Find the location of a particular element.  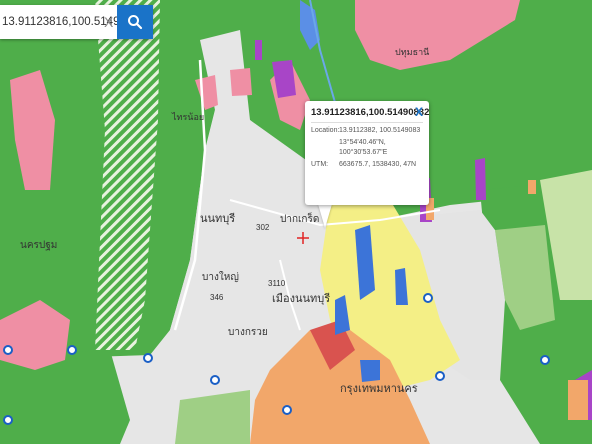

poi-marker-c is located at coordinates (148, 358).